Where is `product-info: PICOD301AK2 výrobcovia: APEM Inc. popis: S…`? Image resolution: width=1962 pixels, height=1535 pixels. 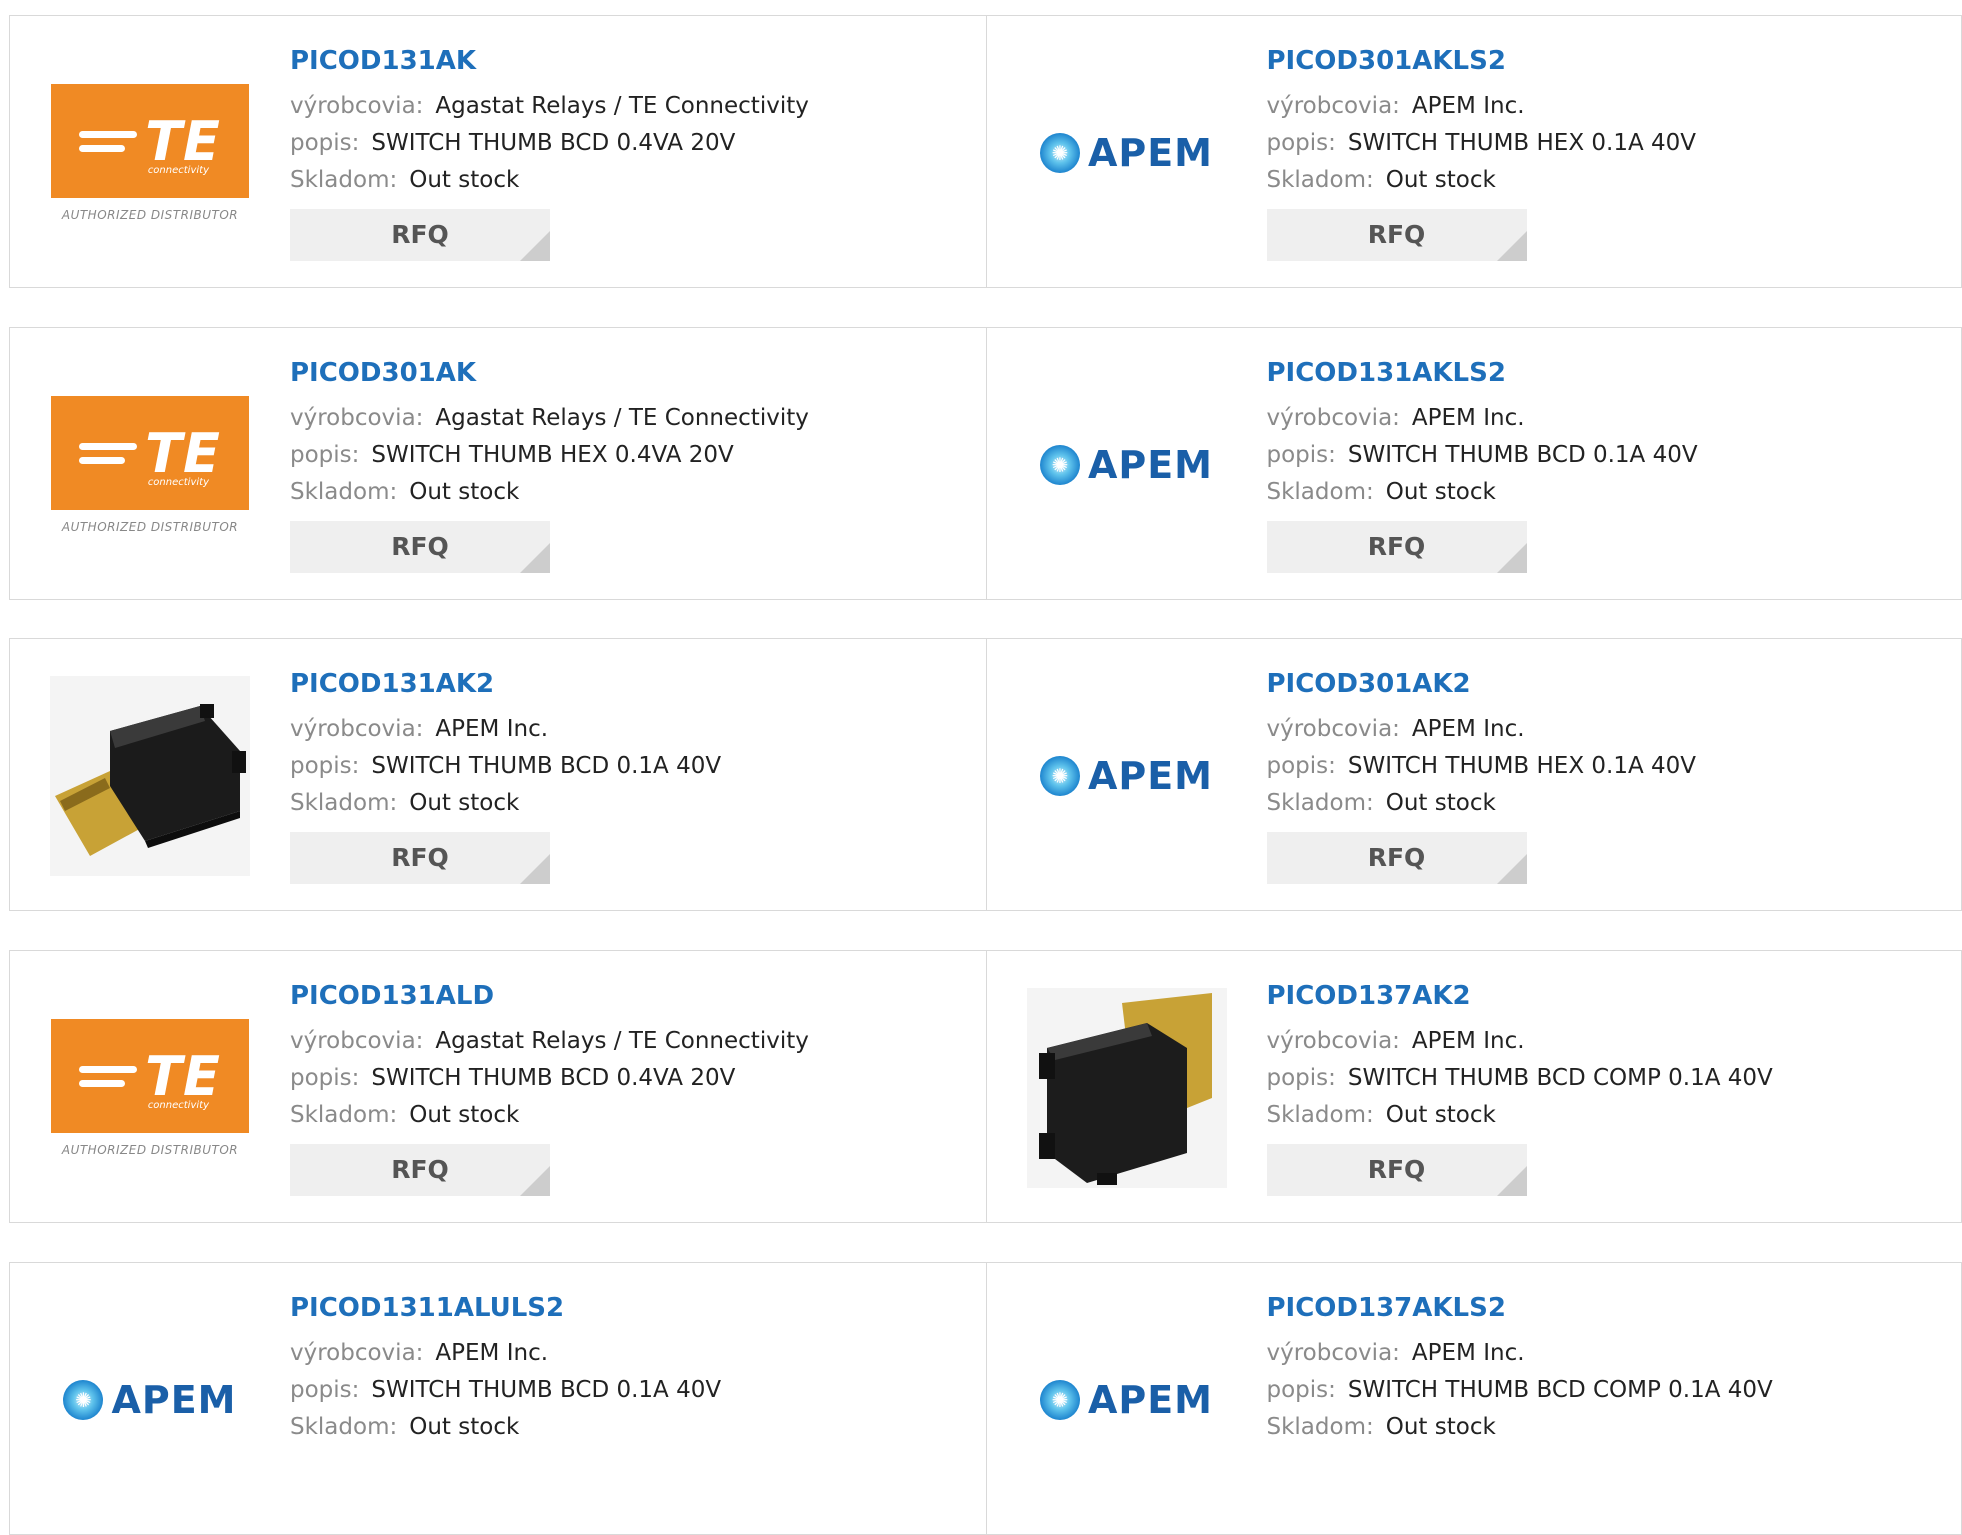
product-info: PICOD301AK2 výrobcovia: APEM Inc. popis: S… is located at coordinates (1481, 775).